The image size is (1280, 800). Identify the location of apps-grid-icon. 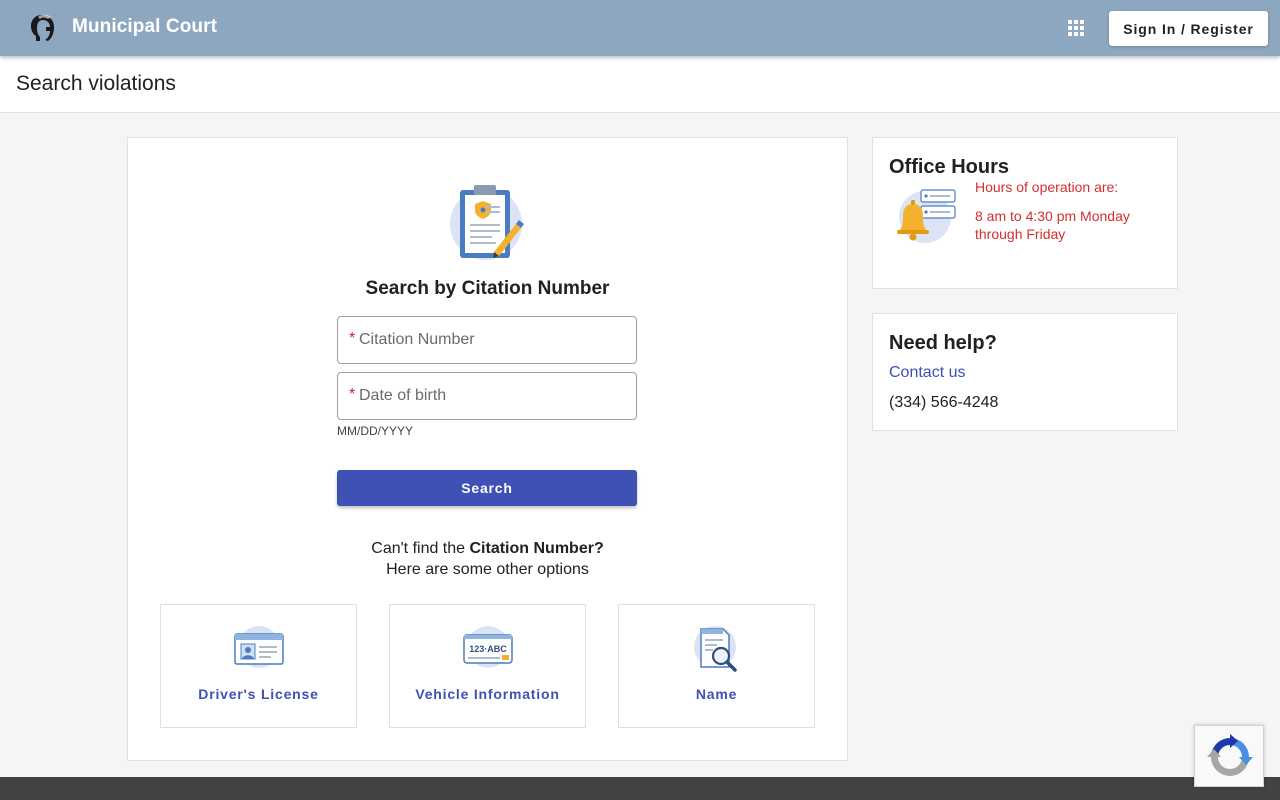
(1076, 28).